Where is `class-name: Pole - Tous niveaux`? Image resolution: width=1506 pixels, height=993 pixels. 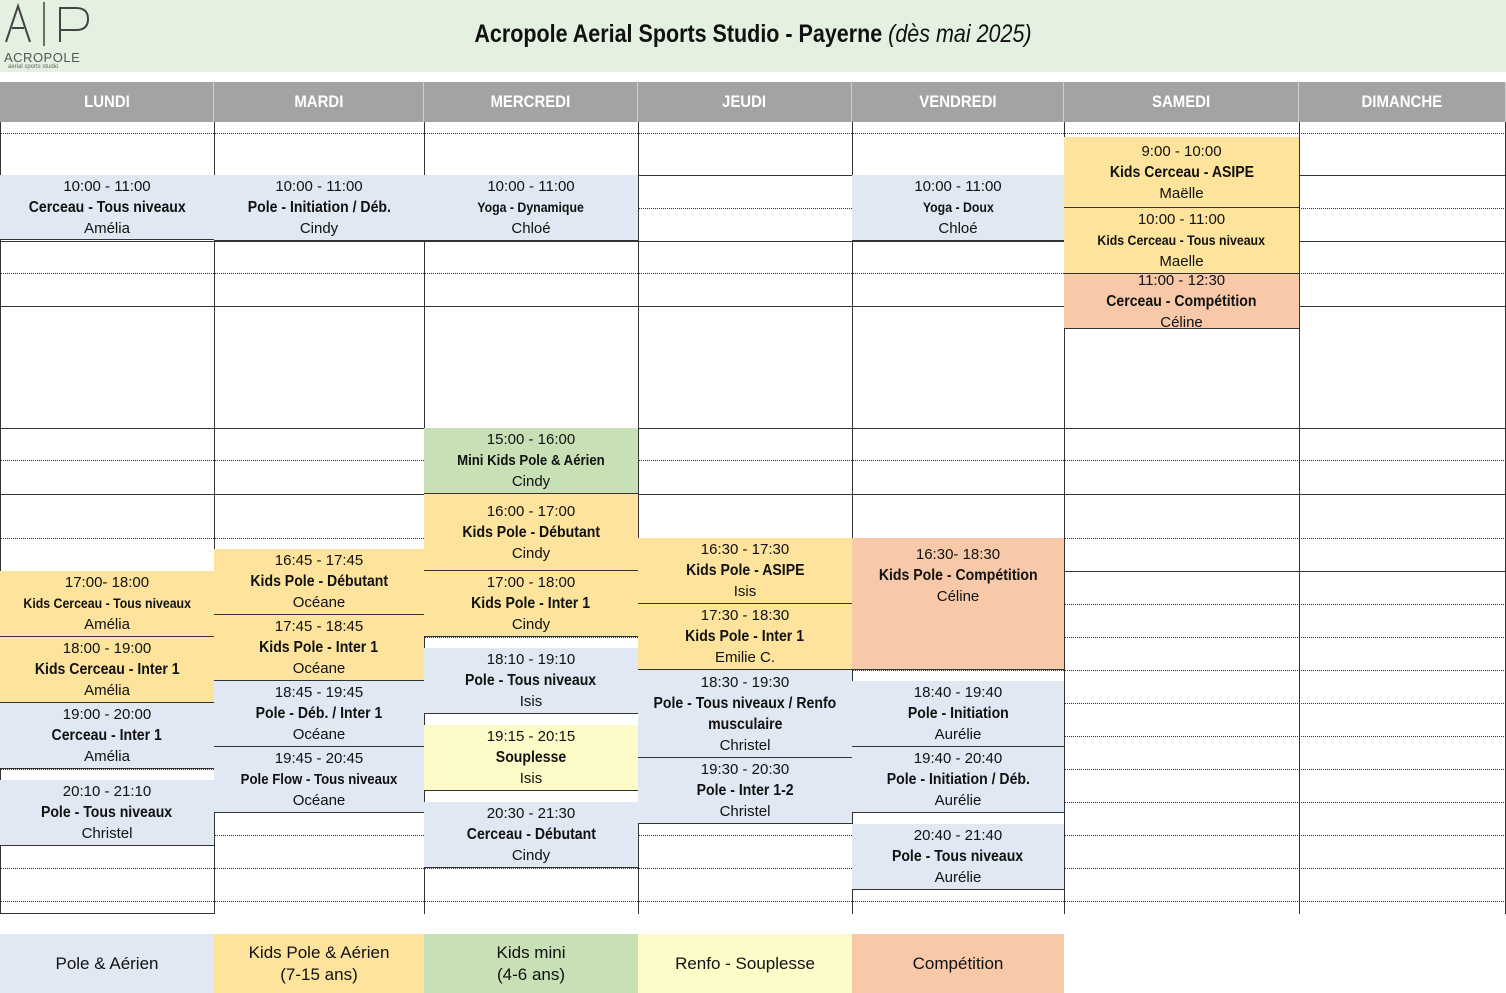
class-name: Pole - Tous niveaux is located at coordinates (107, 812).